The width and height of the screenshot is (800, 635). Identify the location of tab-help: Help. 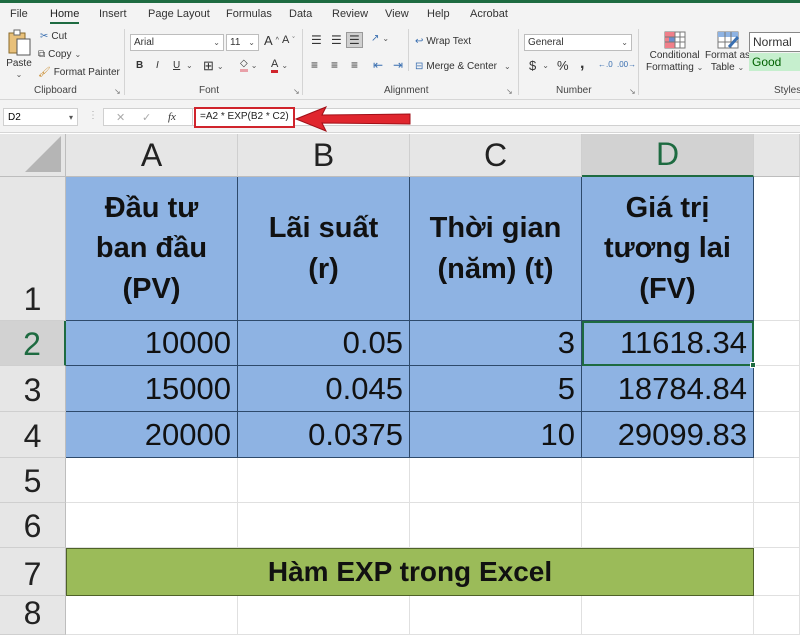
(438, 14).